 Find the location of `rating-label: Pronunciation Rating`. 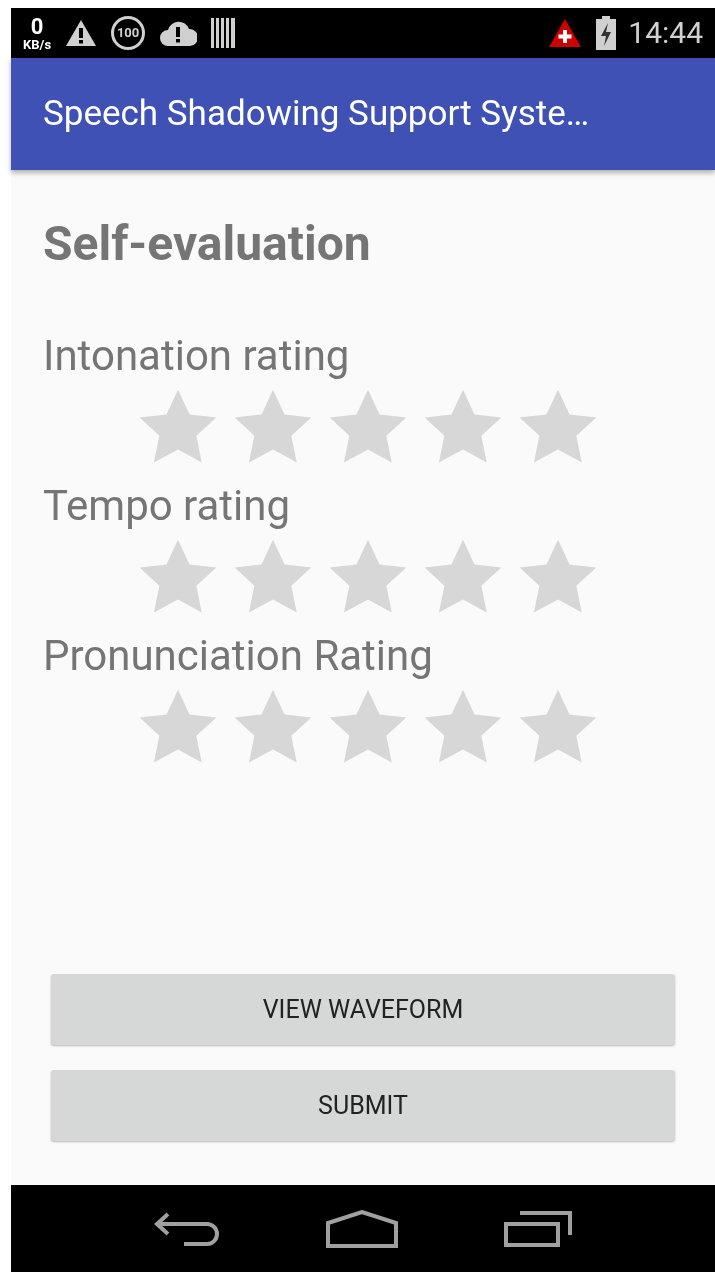

rating-label: Pronunciation Rating is located at coordinates (238, 656).